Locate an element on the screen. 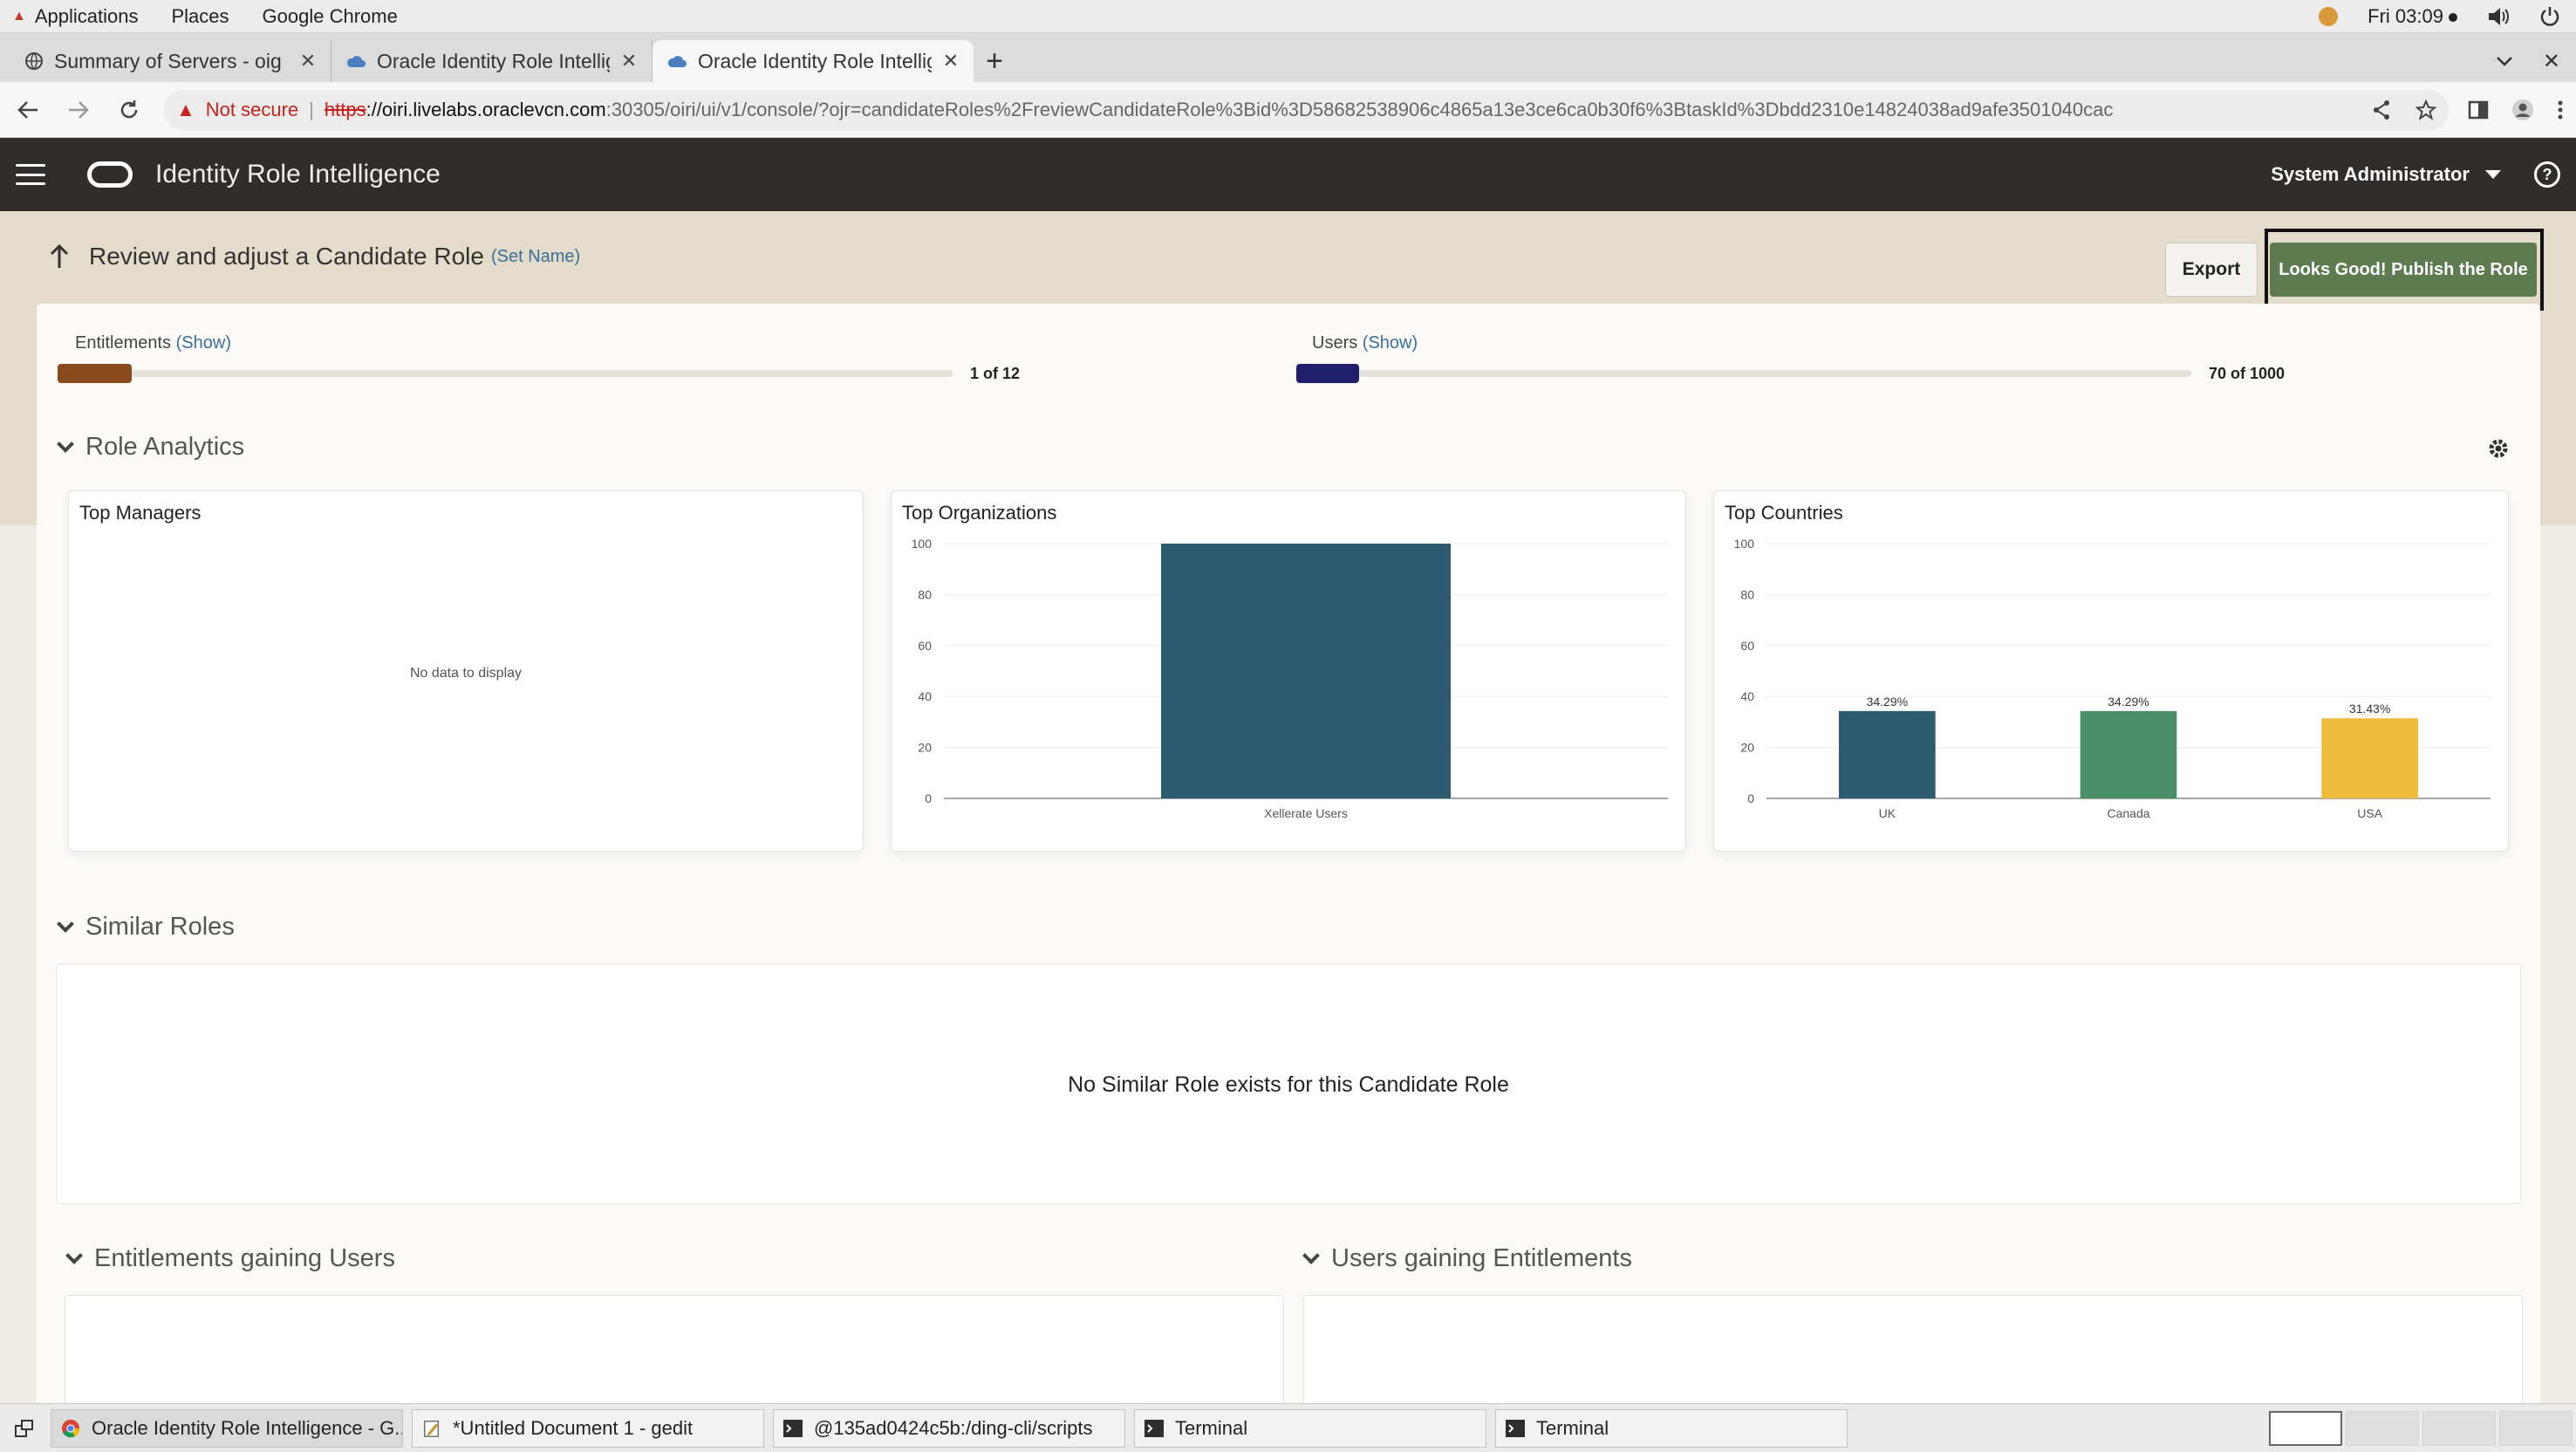  browser-tab-oiri-1: Oracle Identity Role Intellig ✕ is located at coordinates (492, 61).